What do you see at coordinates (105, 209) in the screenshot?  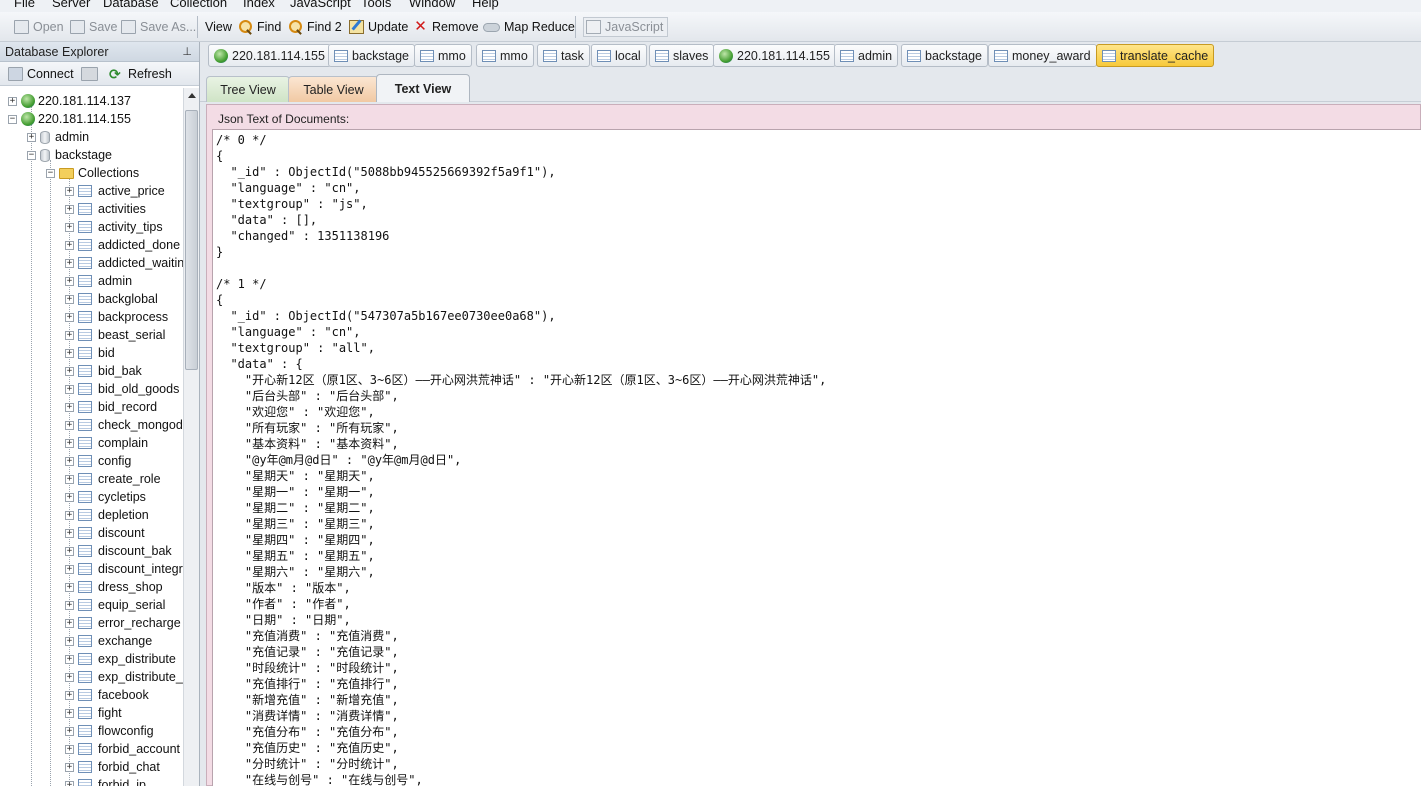 I see `tree-collection-item: + activities` at bounding box center [105, 209].